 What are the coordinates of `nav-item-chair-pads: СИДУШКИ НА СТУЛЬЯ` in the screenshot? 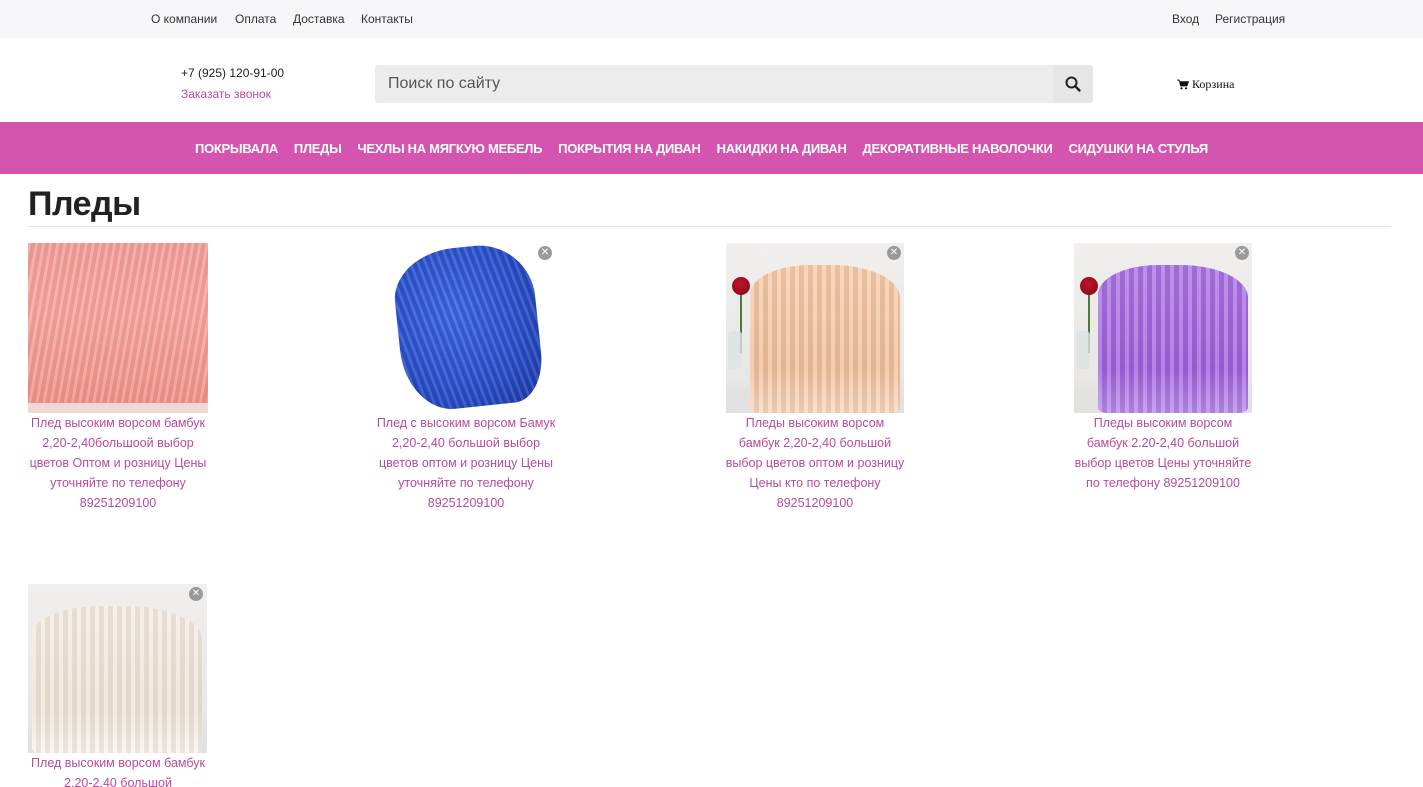 It's located at (1139, 148).